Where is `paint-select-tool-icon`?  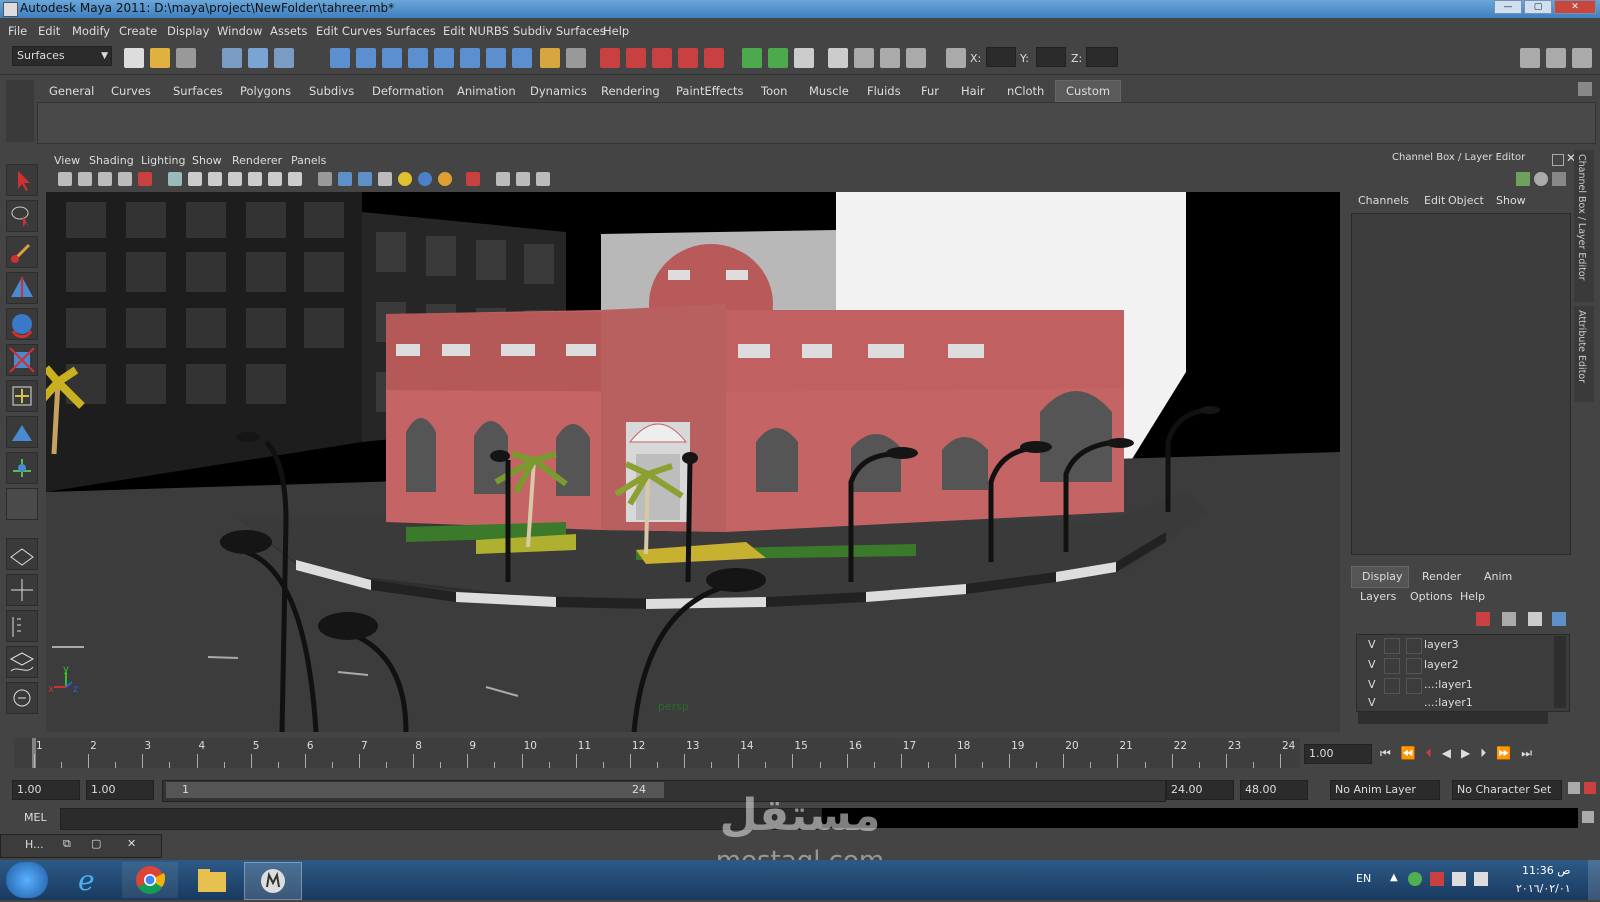 paint-select-tool-icon is located at coordinates (22, 252).